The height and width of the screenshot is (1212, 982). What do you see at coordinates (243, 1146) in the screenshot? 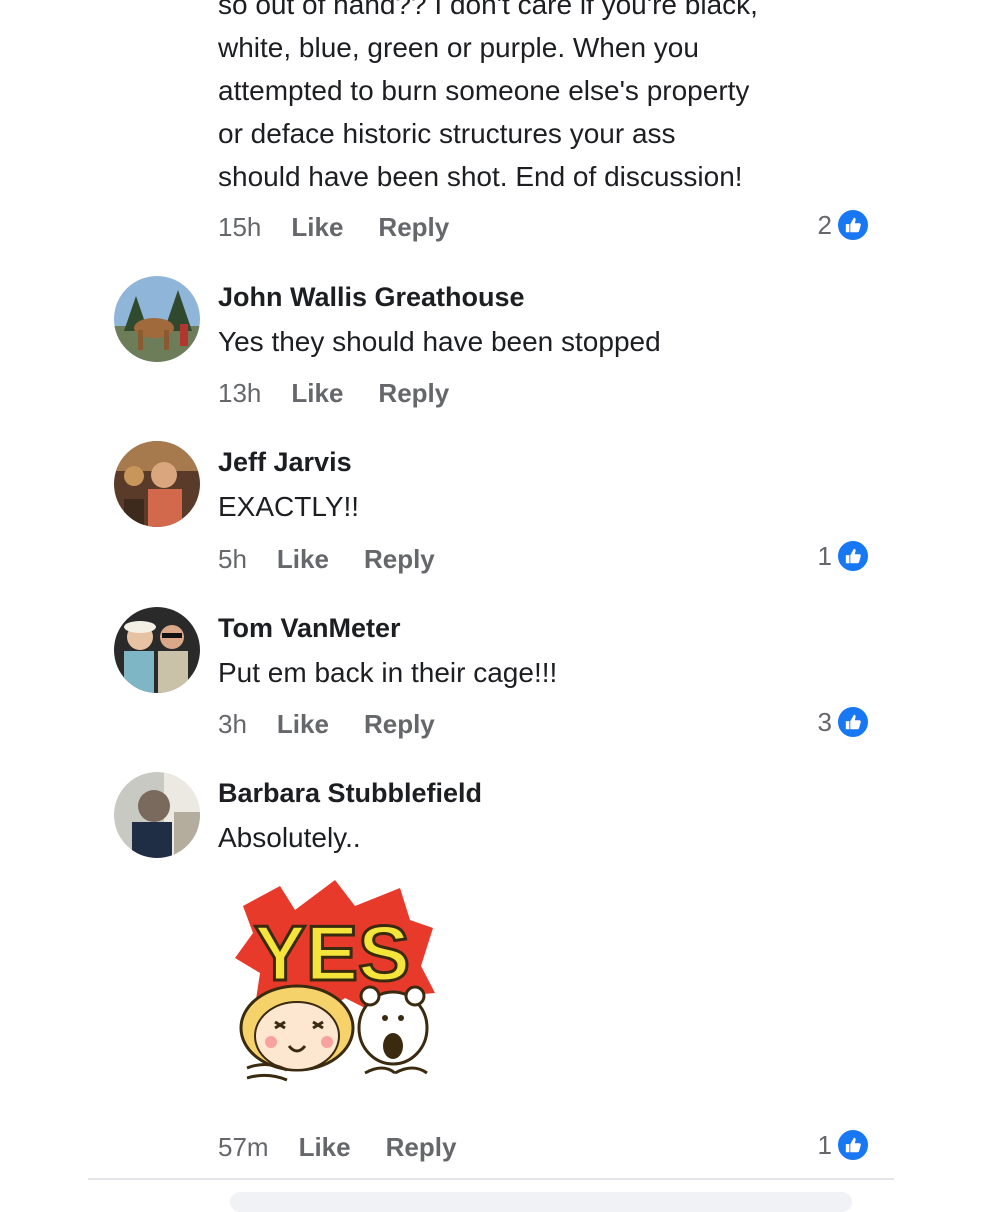
I see `comment-timestamp: 57m` at bounding box center [243, 1146].